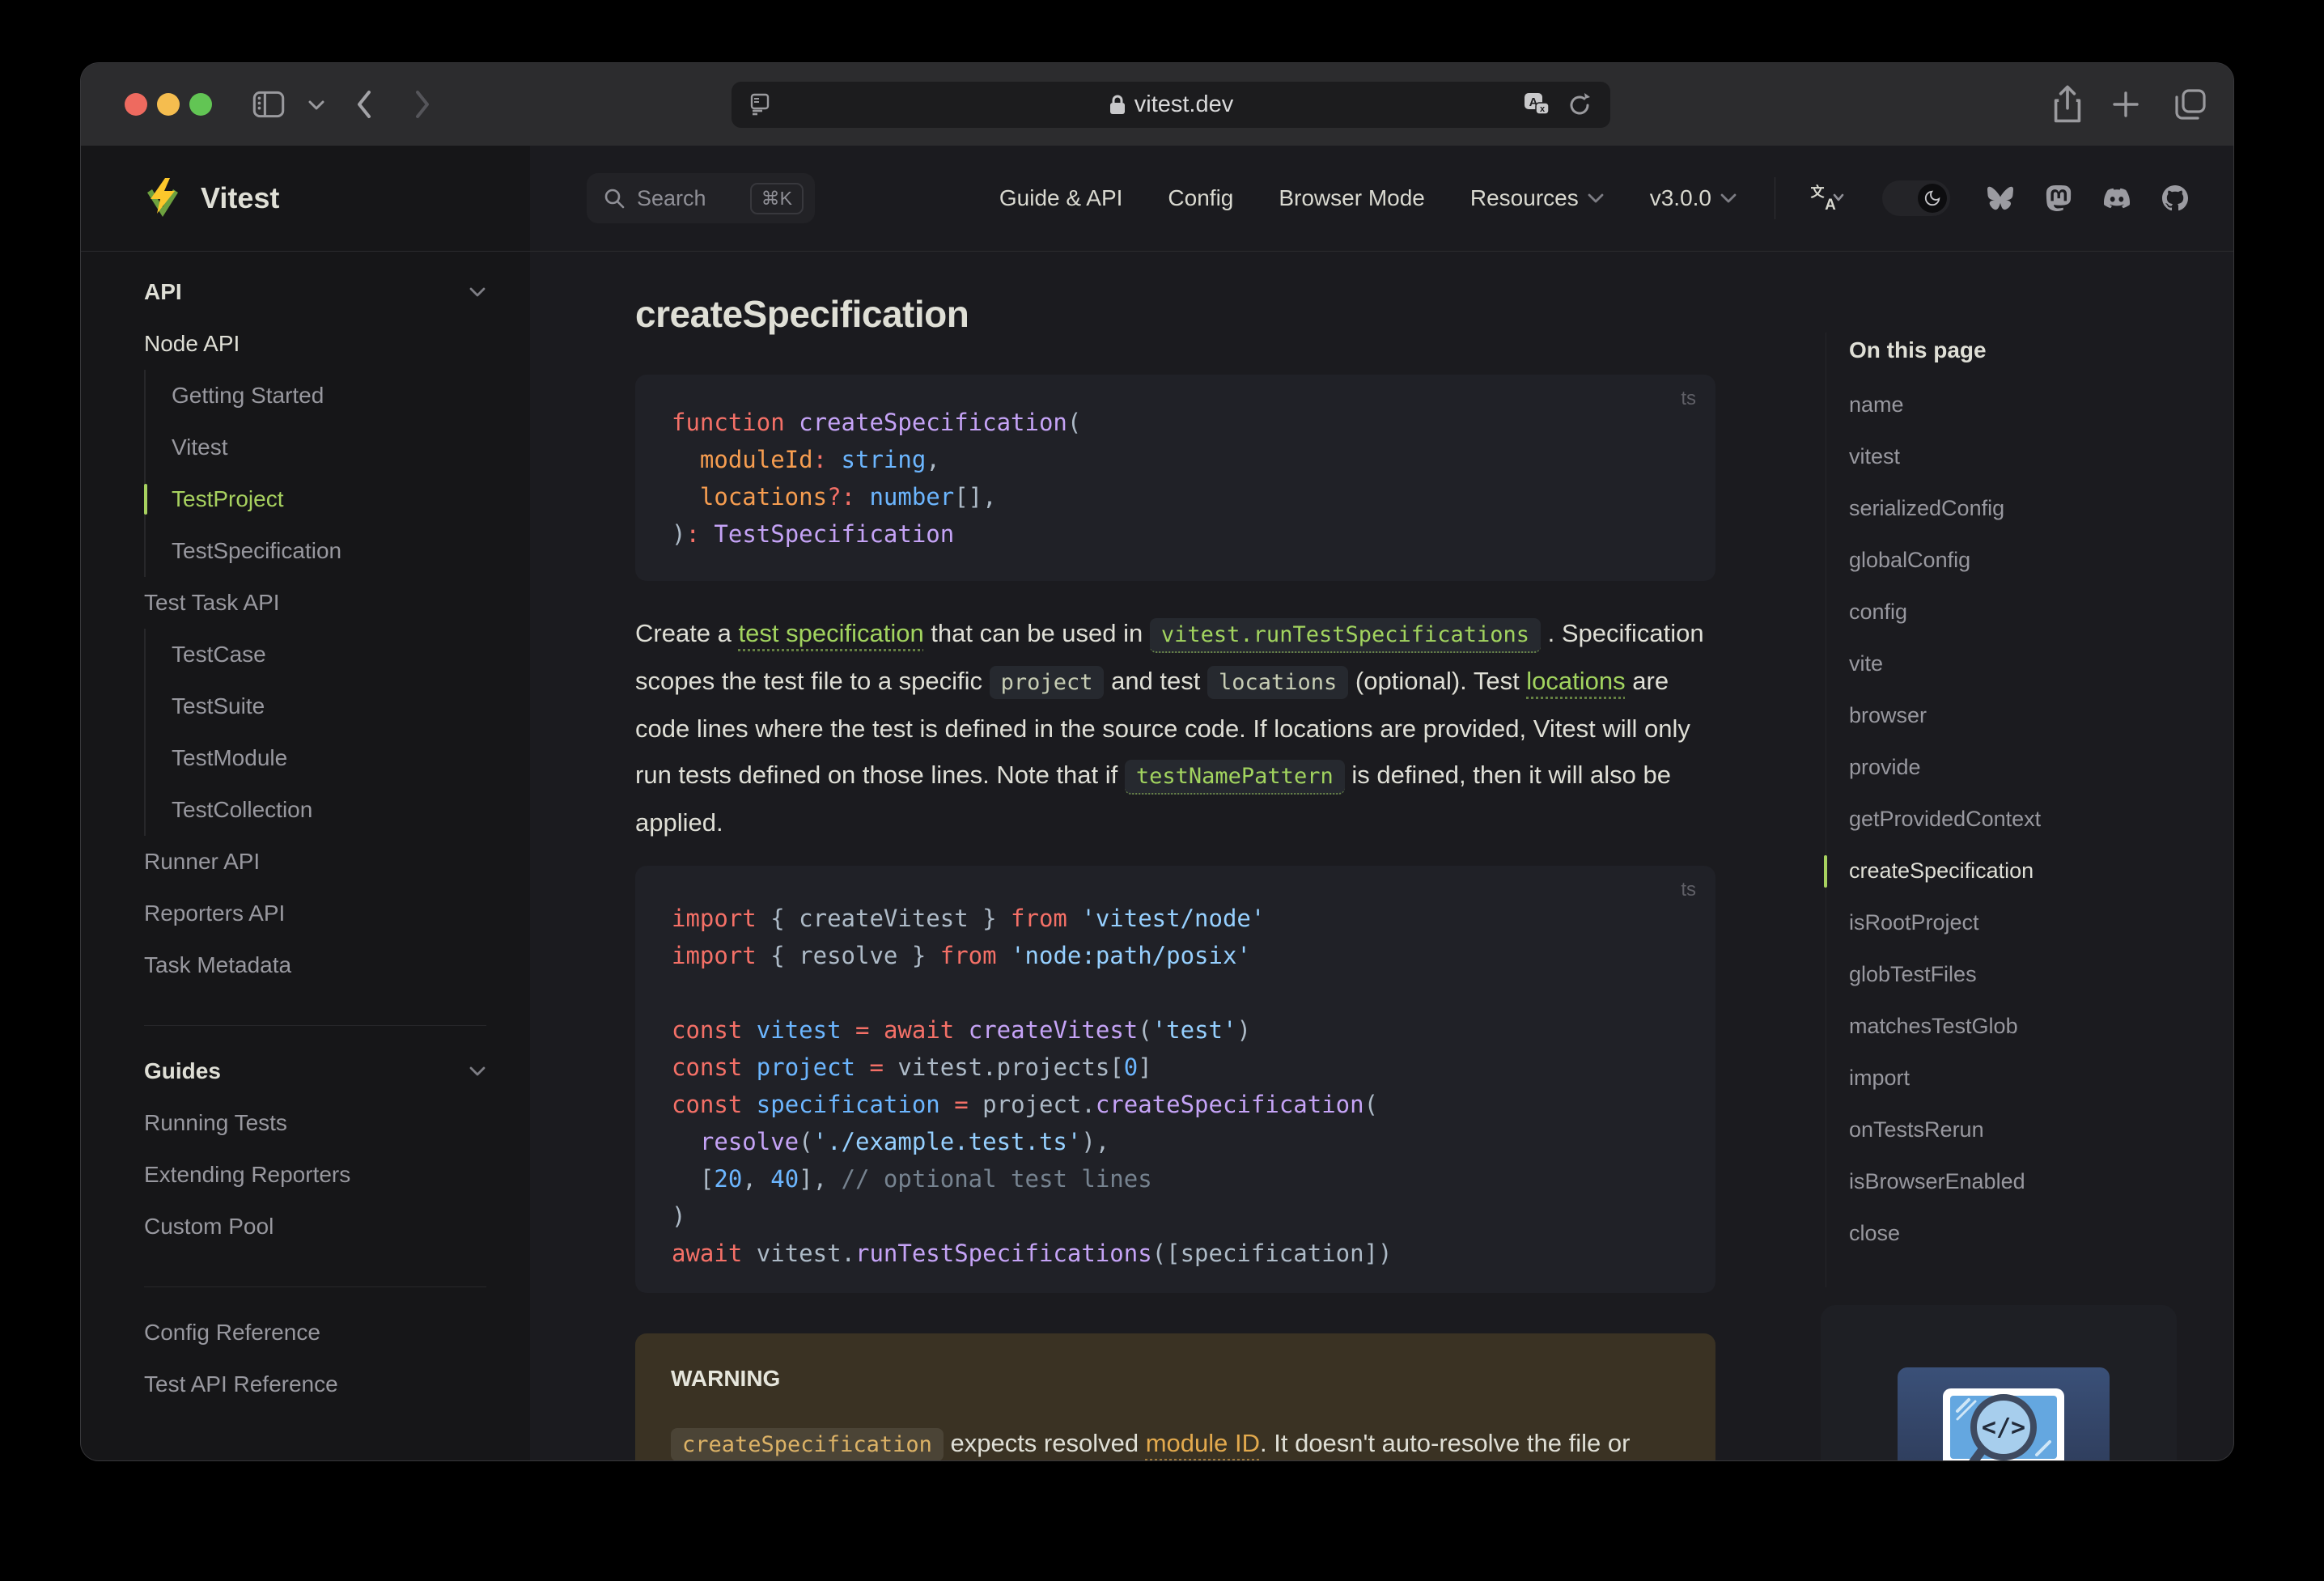 This screenshot has width=2324, height=1581. I want to click on reload-icon, so click(1579, 105).